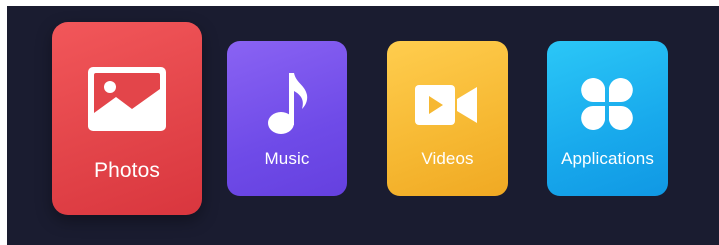 Image resolution: width=719 pixels, height=245 pixels. What do you see at coordinates (127, 99) in the screenshot?
I see `image-icon` at bounding box center [127, 99].